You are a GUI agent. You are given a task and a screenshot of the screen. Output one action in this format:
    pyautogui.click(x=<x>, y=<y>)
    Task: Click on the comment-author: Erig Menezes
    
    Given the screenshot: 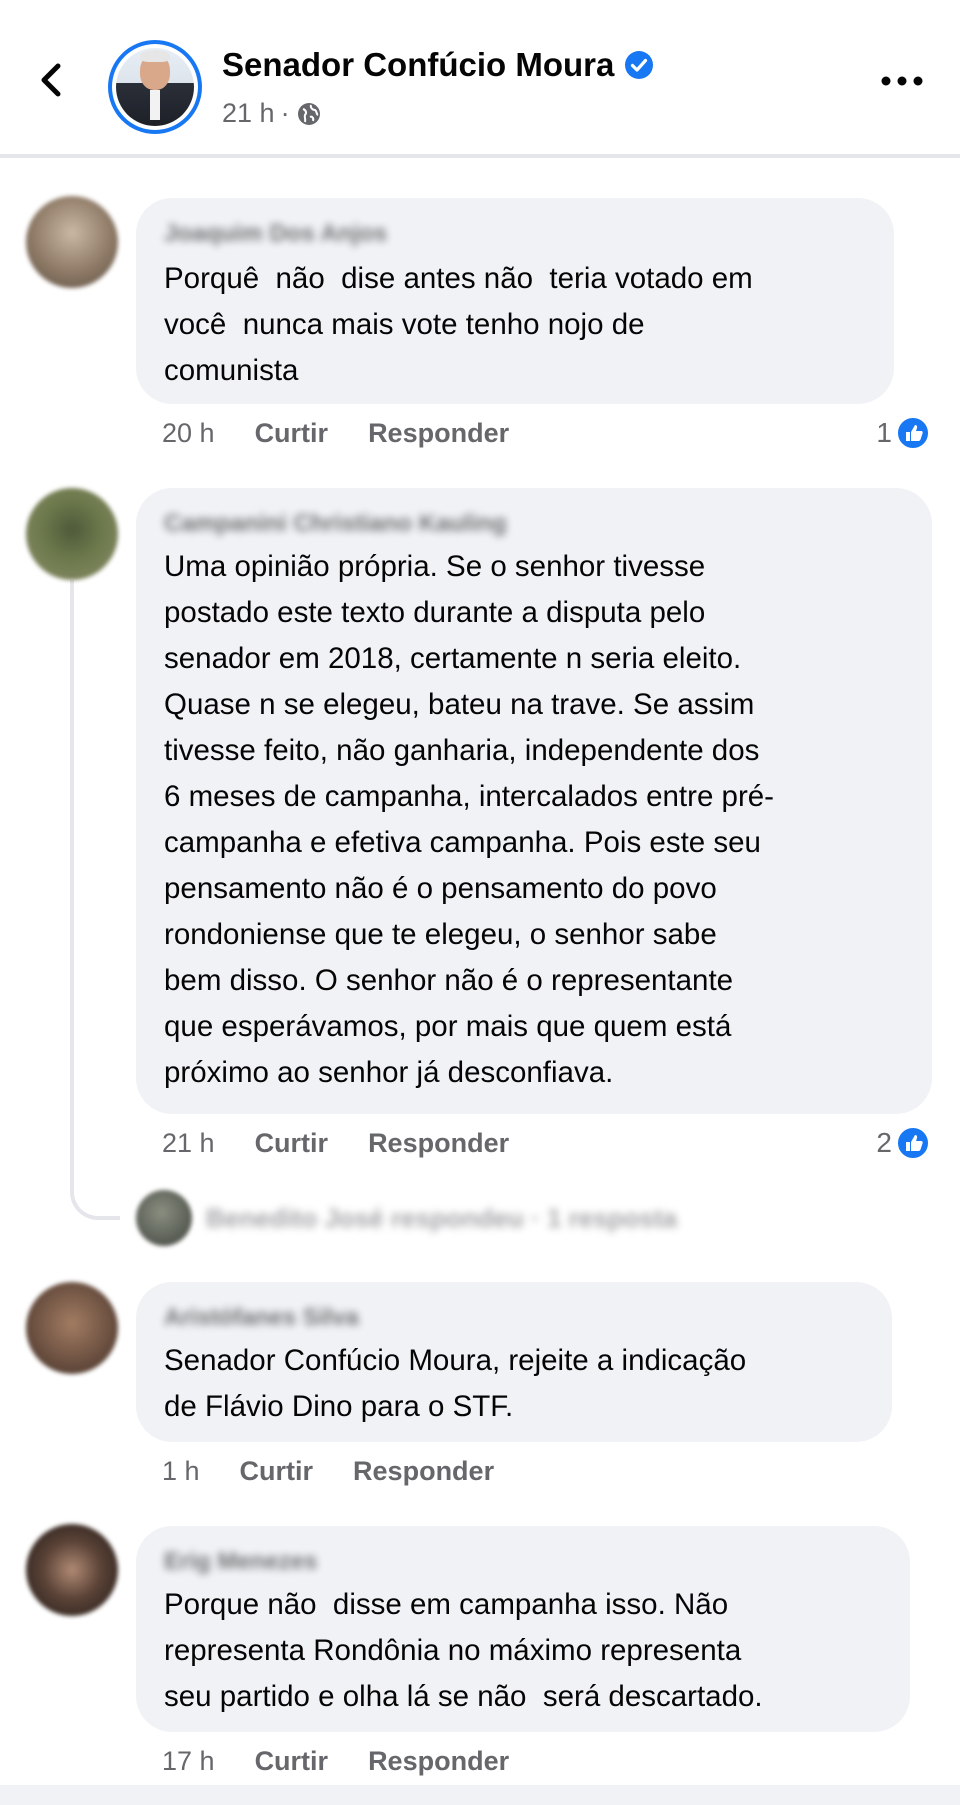 What is the action you would take?
    pyautogui.click(x=240, y=1562)
    